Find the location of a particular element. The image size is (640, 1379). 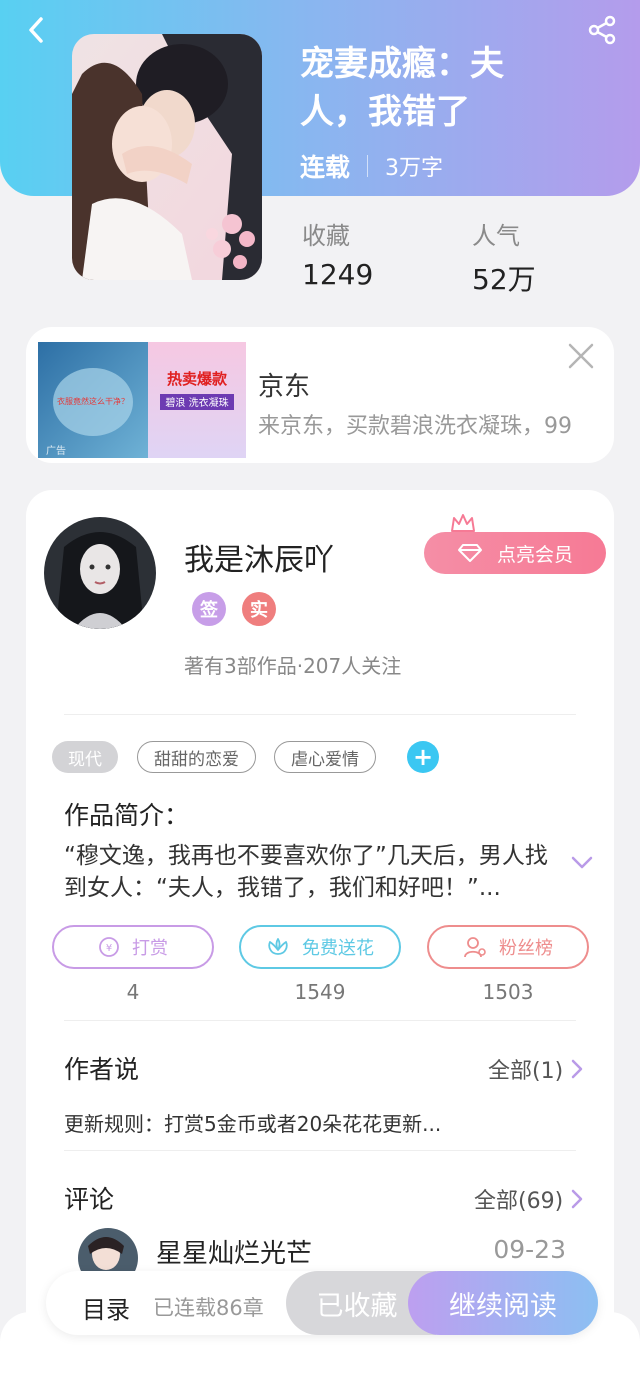

share-icon is located at coordinates (602, 30).